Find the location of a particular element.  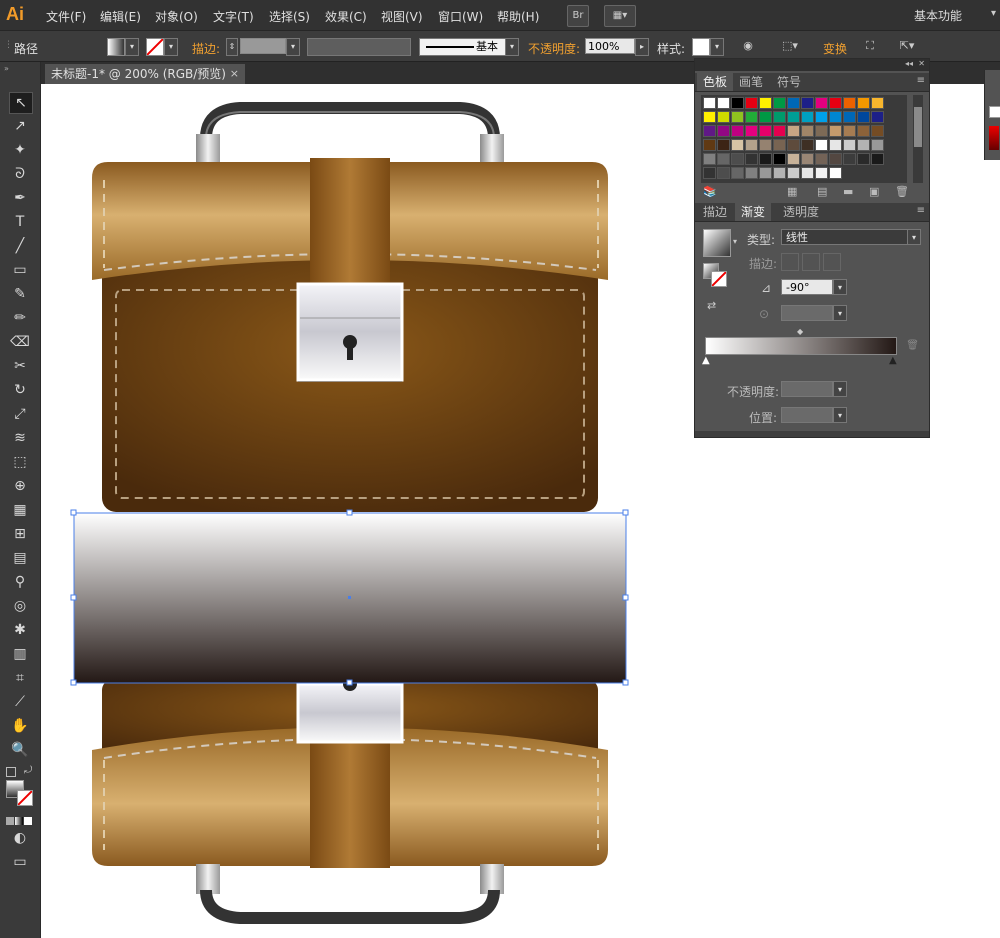

symbol-sprayer-tool-icon: ✱ is located at coordinates (20, 630).